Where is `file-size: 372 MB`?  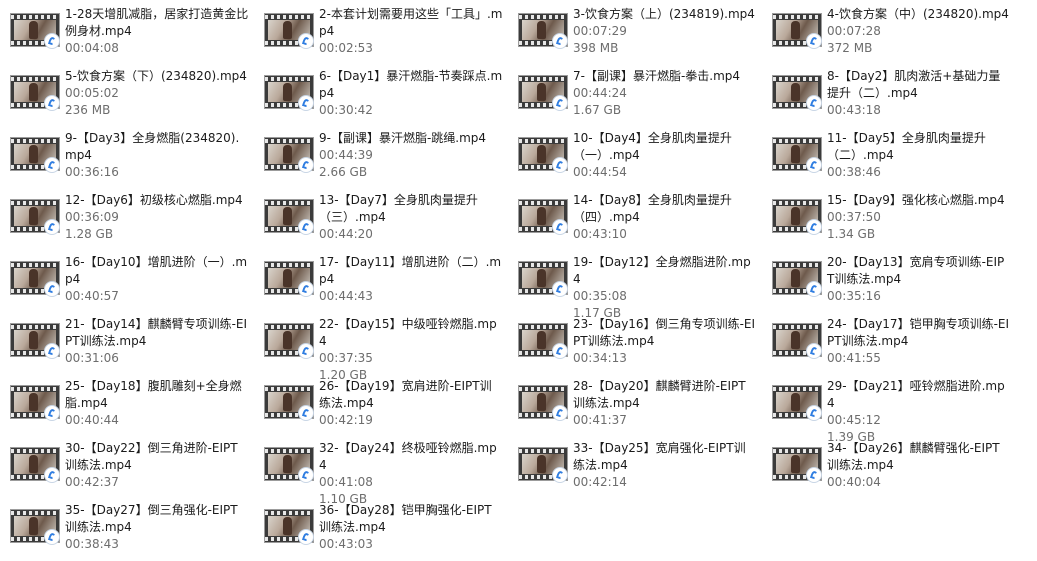 file-size: 372 MB is located at coordinates (850, 48).